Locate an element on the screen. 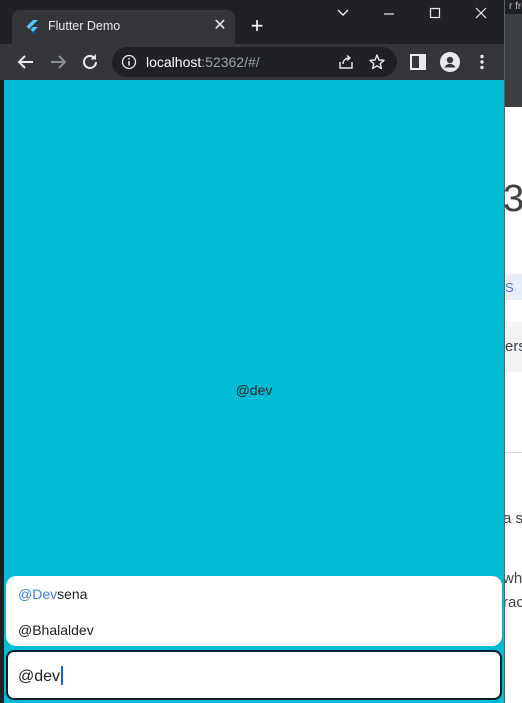 This screenshot has height=703, width=522. suggestion-item: @Devsena is located at coordinates (52, 594).